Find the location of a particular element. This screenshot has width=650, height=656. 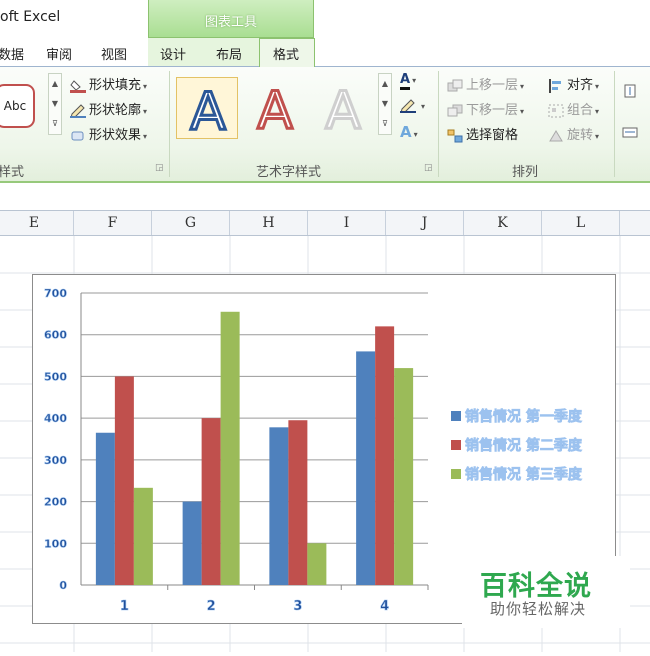

text-fill-icon: A is located at coordinates (405, 81).